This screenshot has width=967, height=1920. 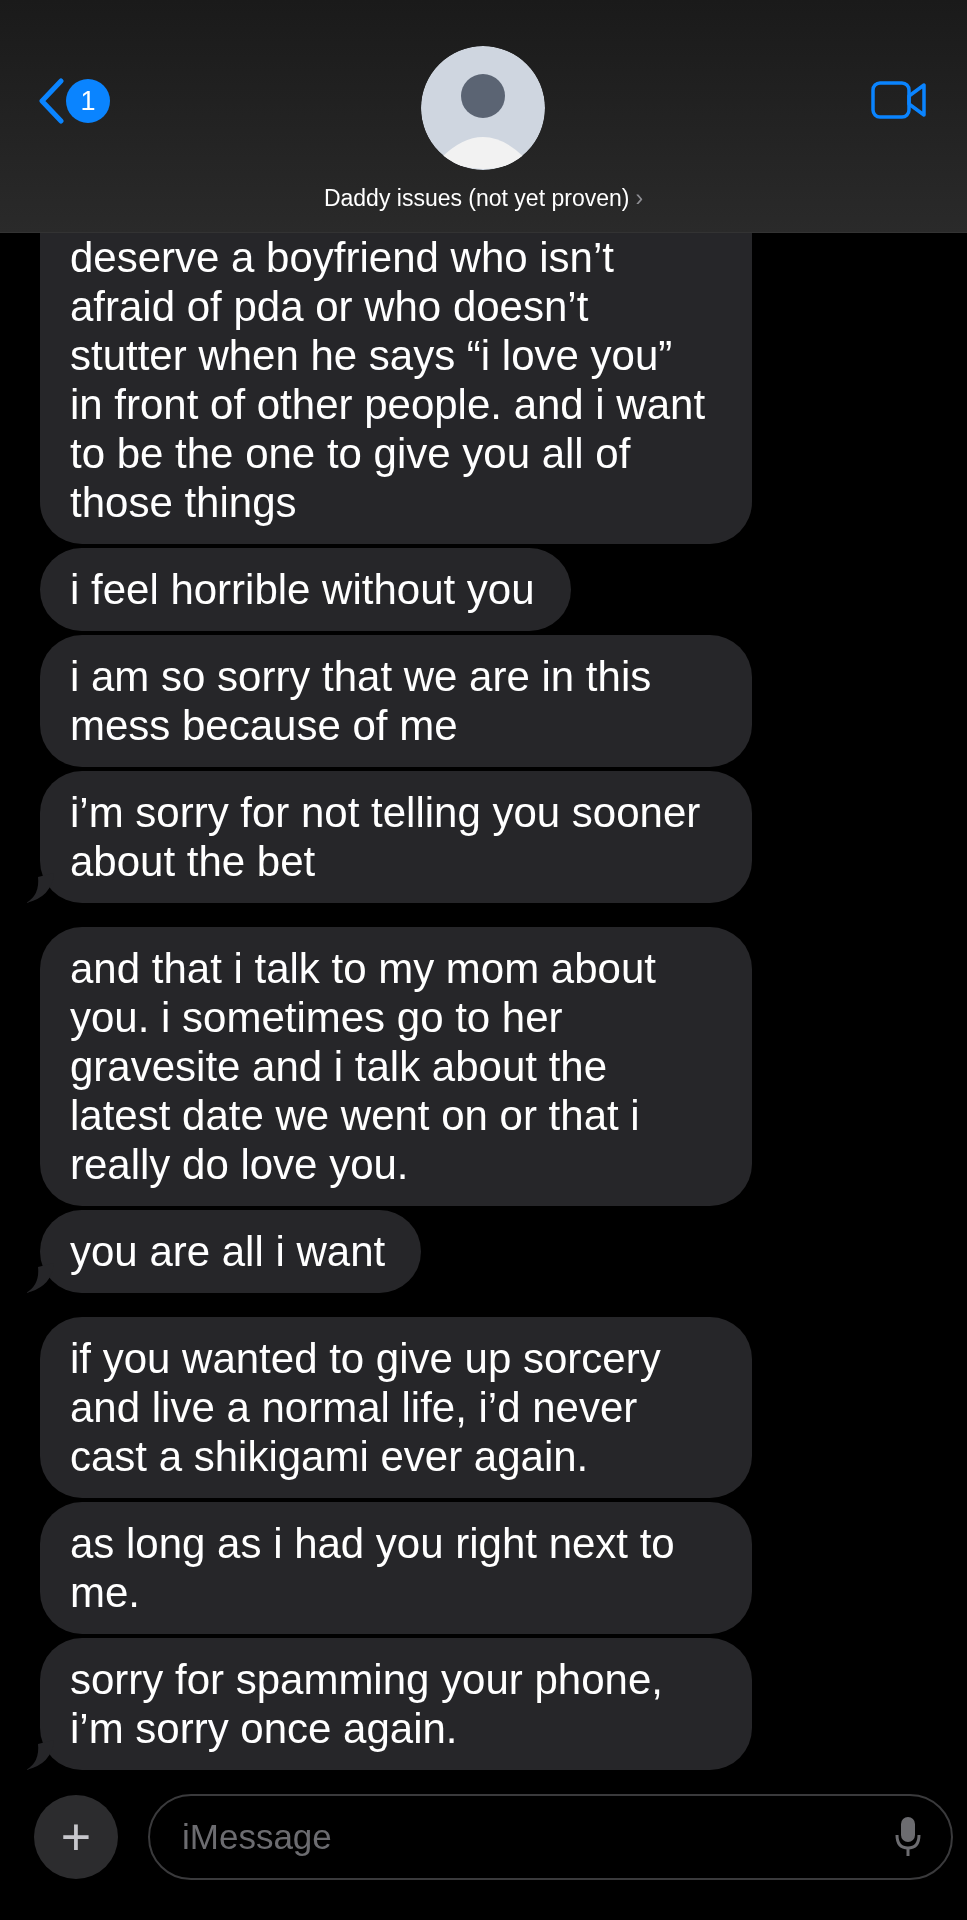 I want to click on message-bubble: and that i talk to my mom about you. i sometimes go to her gravesite and i talk about the latest date we went on or that i really do love you., so click(x=396, y=1066).